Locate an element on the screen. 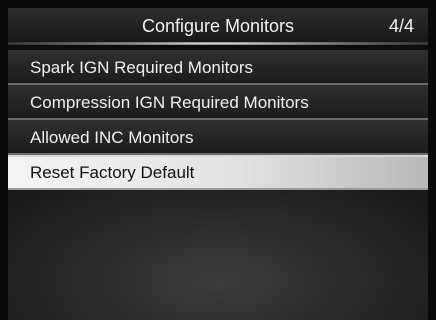  menu-item-compression-ign-required-monitors: Compression IGN Required Monitors is located at coordinates (218, 102).